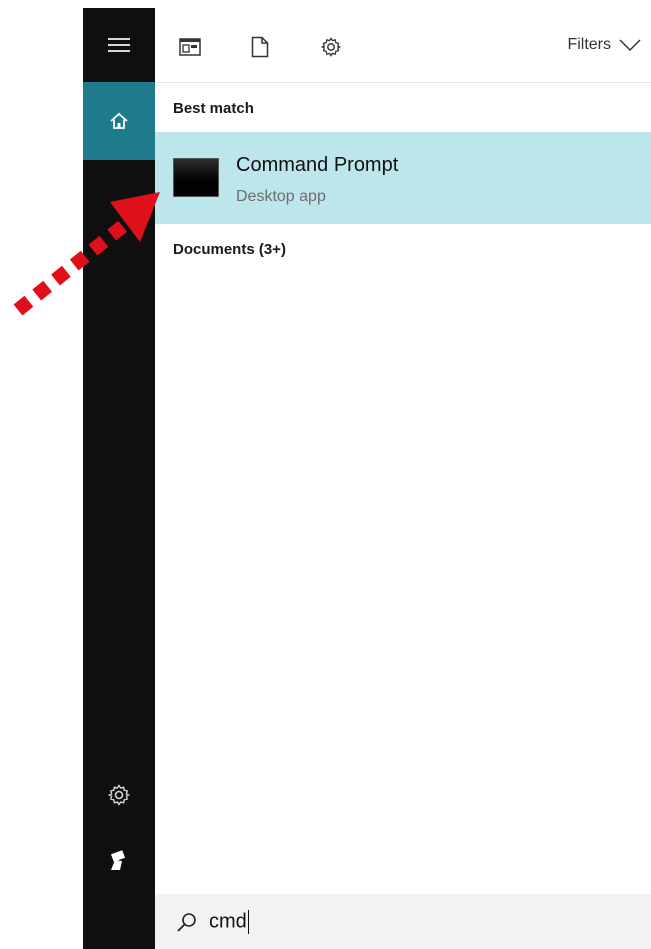 The height and width of the screenshot is (949, 651). What do you see at coordinates (589, 44) in the screenshot?
I see `filters-label: Filters` at bounding box center [589, 44].